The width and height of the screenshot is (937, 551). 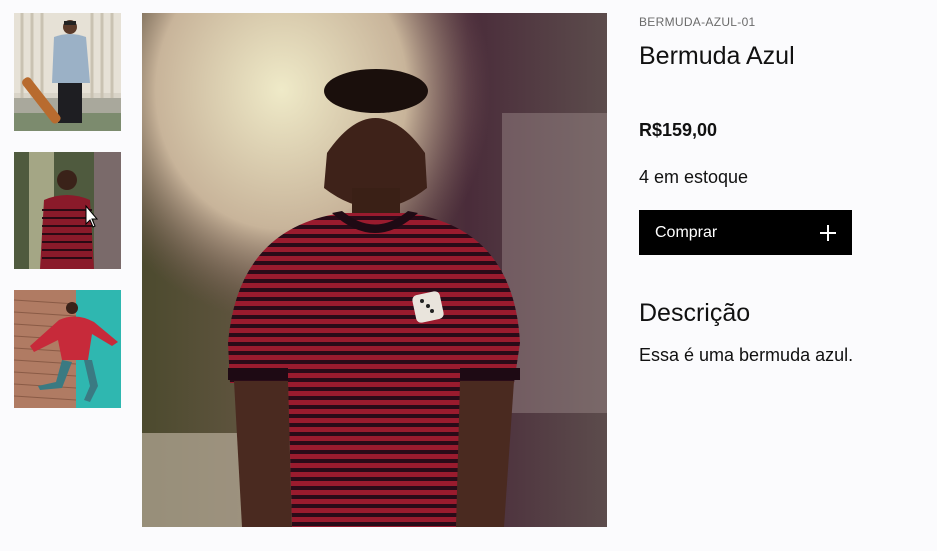 I want to click on buy-button: Comprar, so click(x=745, y=232).